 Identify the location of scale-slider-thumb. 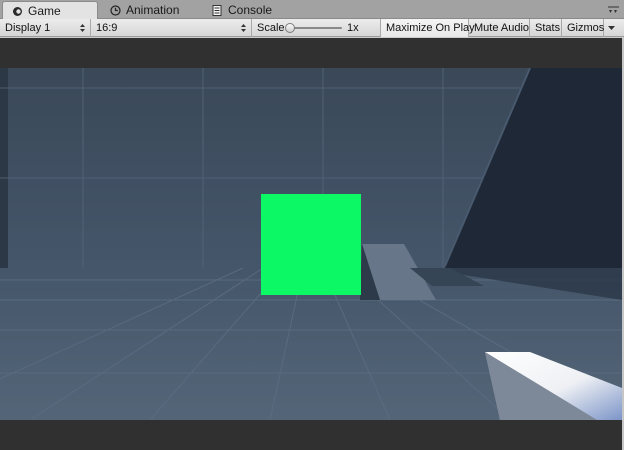
(290, 28).